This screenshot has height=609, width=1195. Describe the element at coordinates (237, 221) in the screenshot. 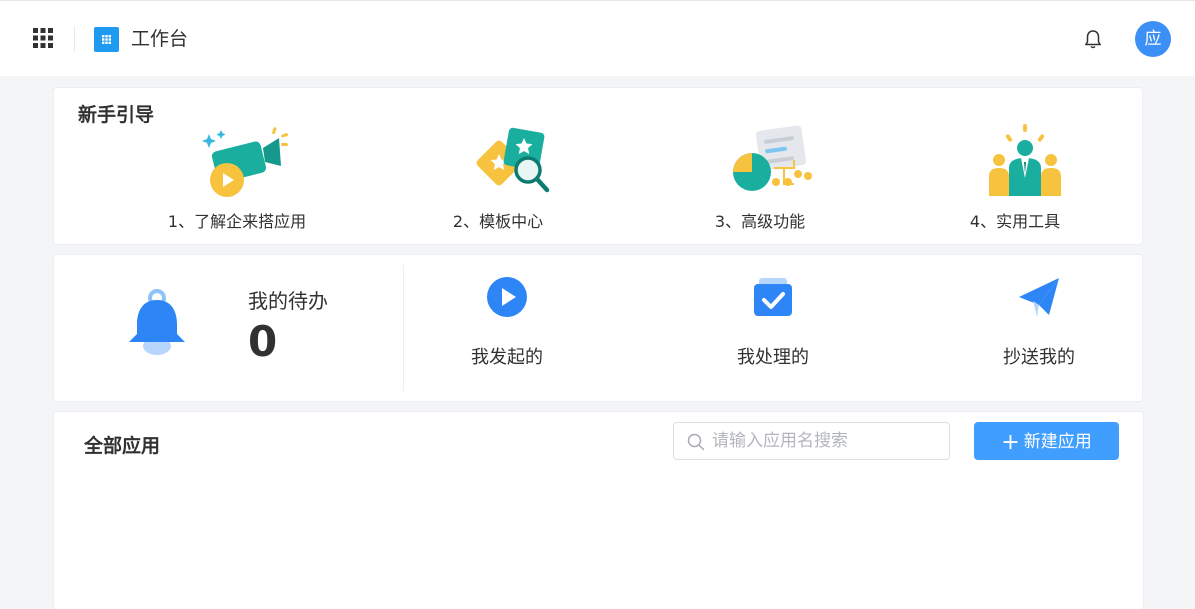

I see `guide-item-label: 1、了解企来搭应用` at that location.